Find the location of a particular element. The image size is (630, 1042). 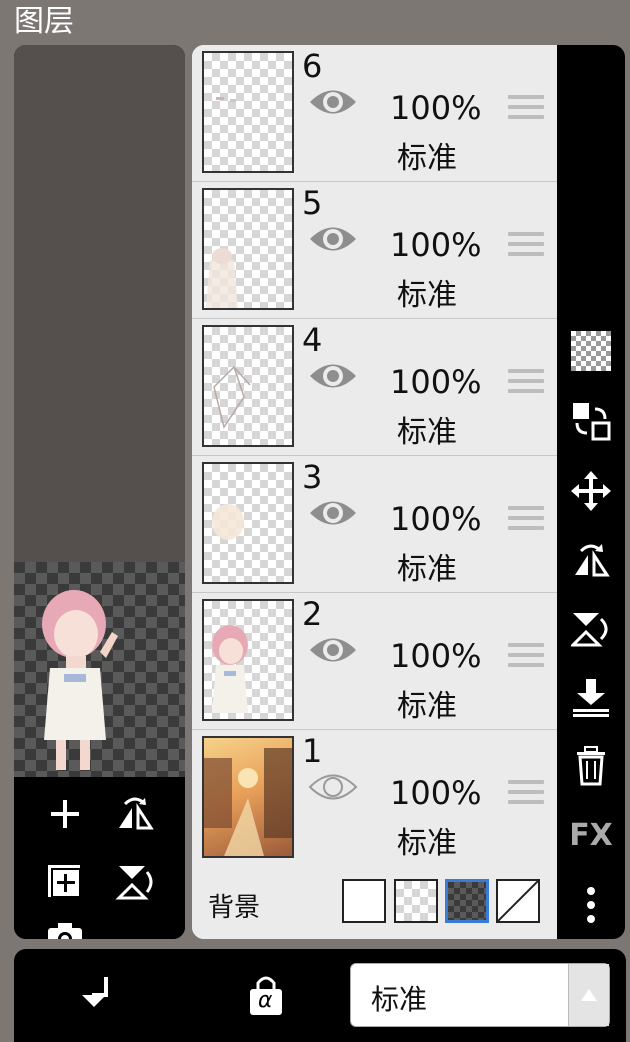

camera-icon is located at coordinates (65, 925).